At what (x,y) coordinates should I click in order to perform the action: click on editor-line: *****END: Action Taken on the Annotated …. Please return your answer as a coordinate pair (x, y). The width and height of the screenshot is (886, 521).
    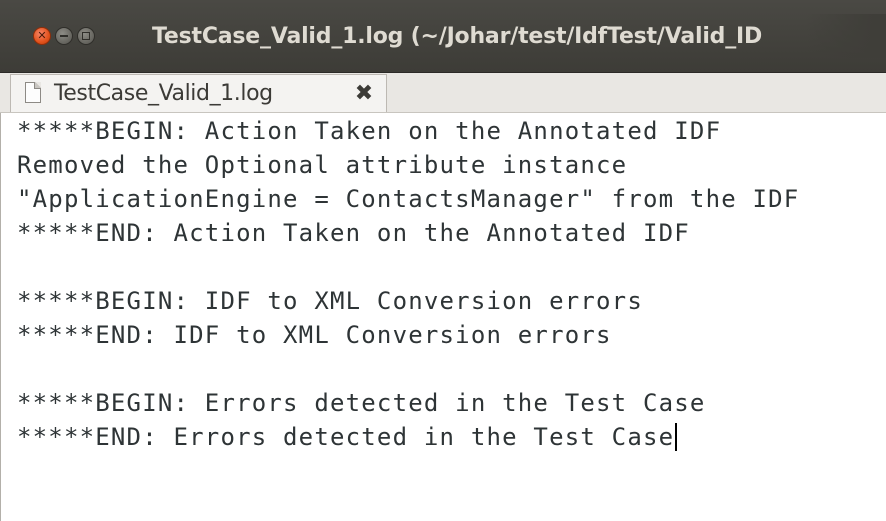
    Looking at the image, I should click on (353, 233).